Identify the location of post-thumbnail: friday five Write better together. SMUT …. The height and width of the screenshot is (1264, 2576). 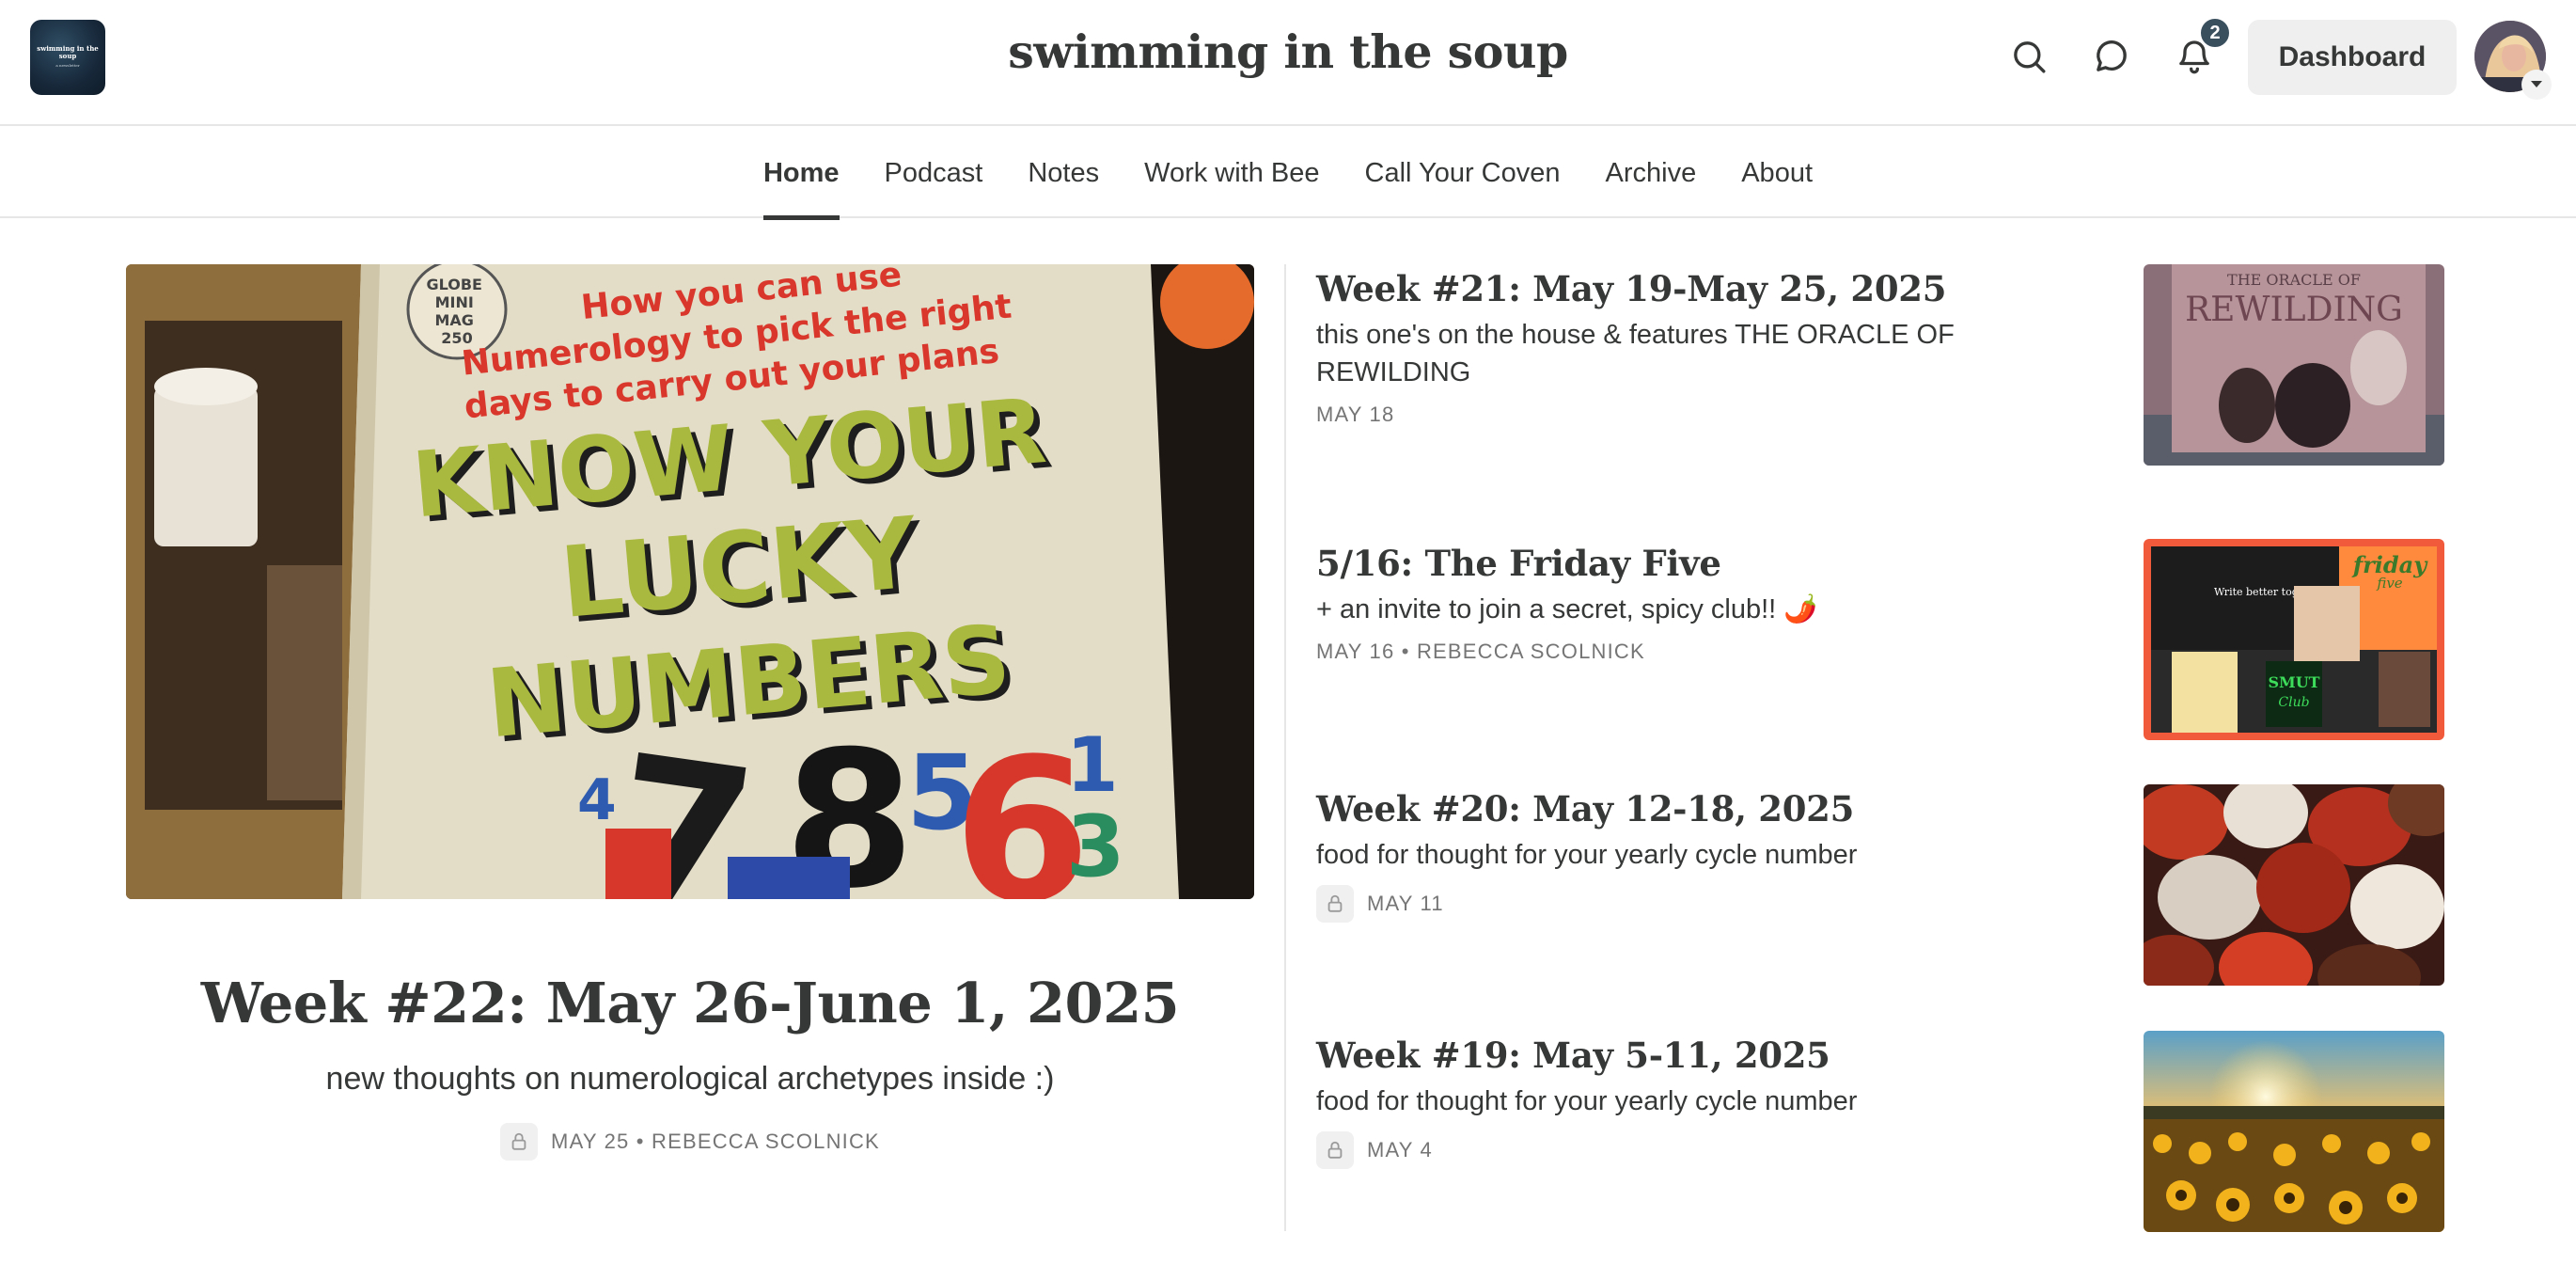
(2294, 639).